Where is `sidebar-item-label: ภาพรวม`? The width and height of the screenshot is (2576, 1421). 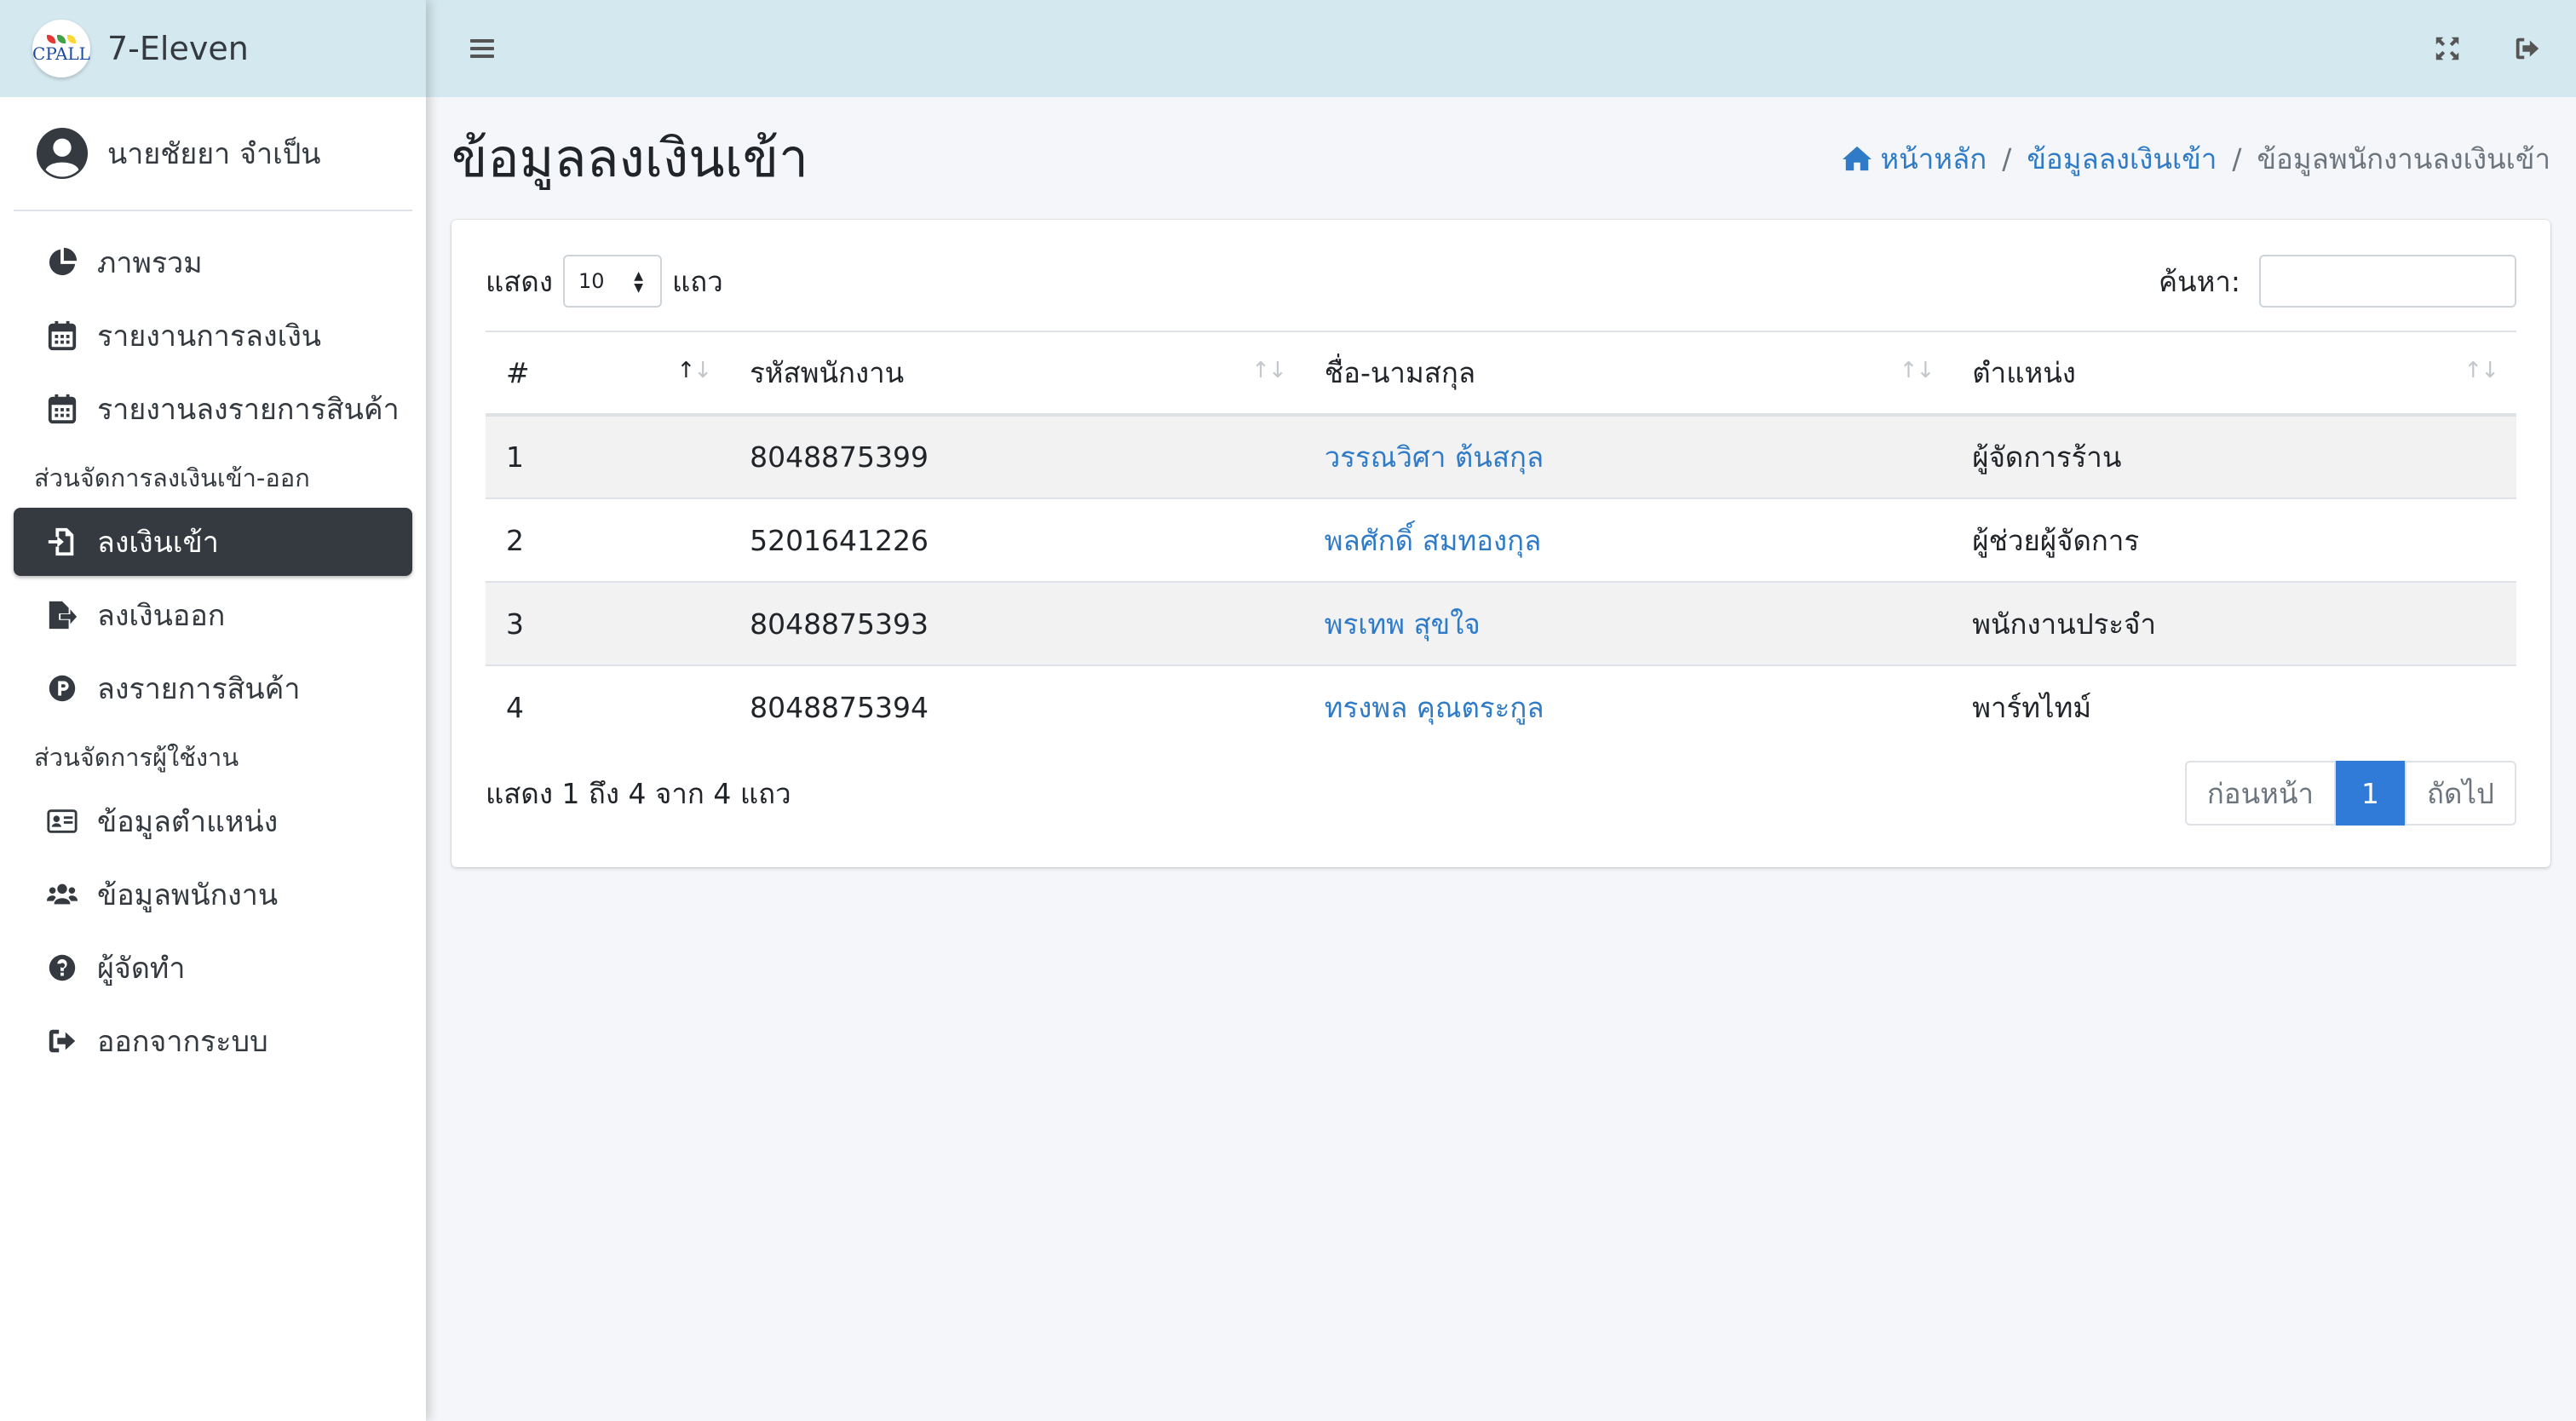
sidebar-item-label: ภาพรวม is located at coordinates (150, 263).